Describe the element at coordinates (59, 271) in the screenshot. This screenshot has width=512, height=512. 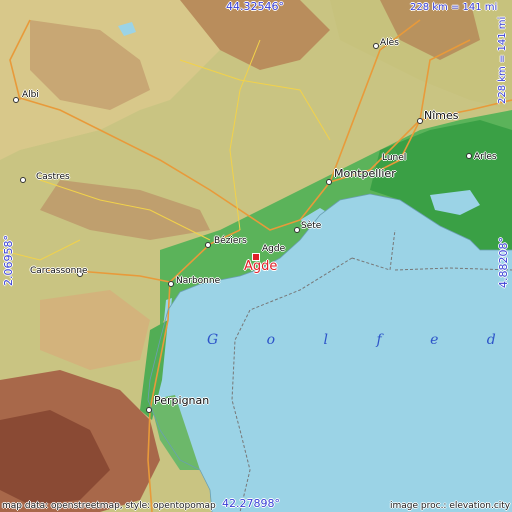
I see `place-carcassonne: Carcassonne` at that location.